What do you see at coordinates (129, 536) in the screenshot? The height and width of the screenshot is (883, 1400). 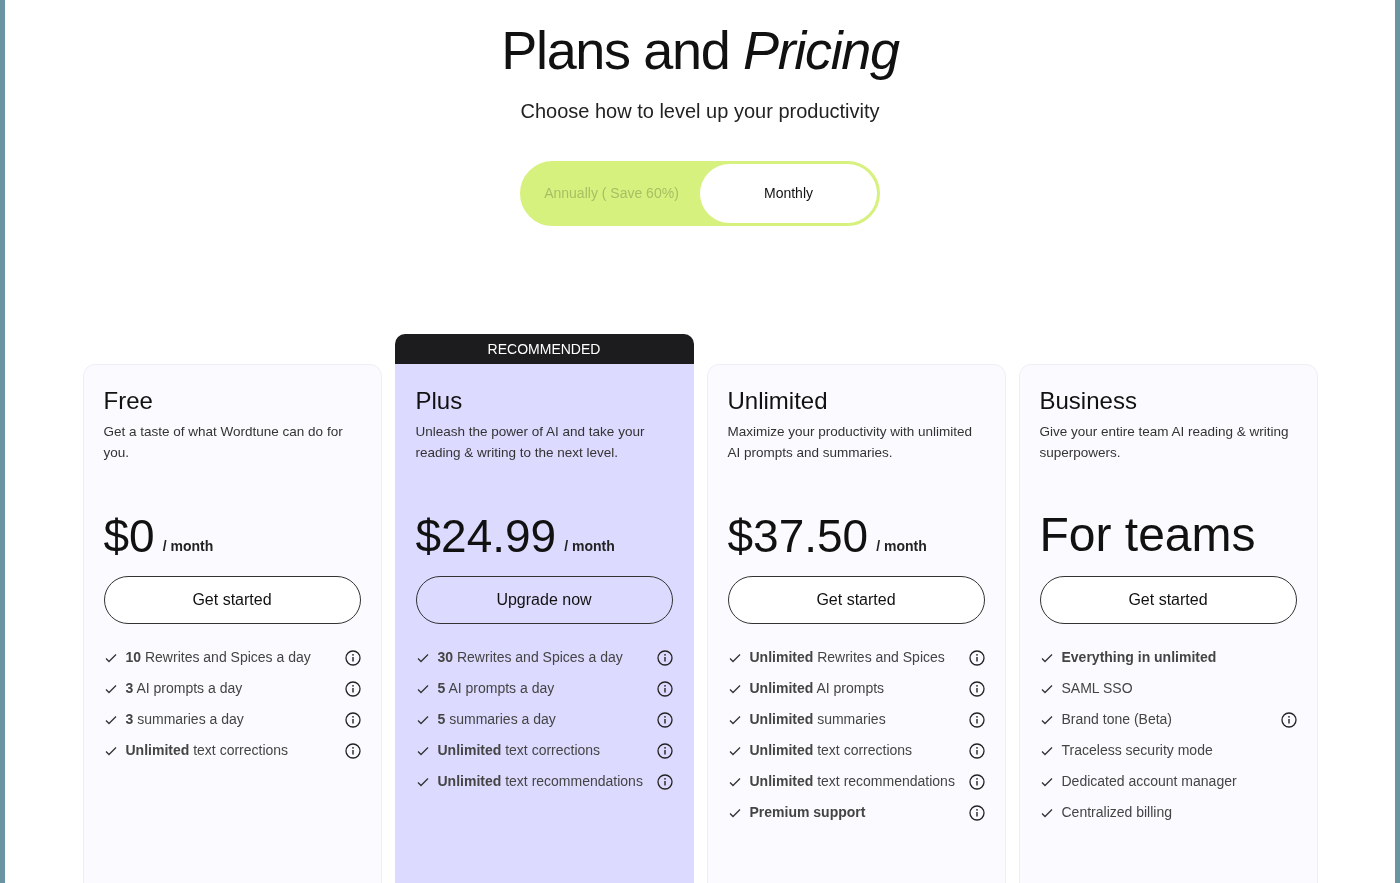 I see `plan-price: $0` at bounding box center [129, 536].